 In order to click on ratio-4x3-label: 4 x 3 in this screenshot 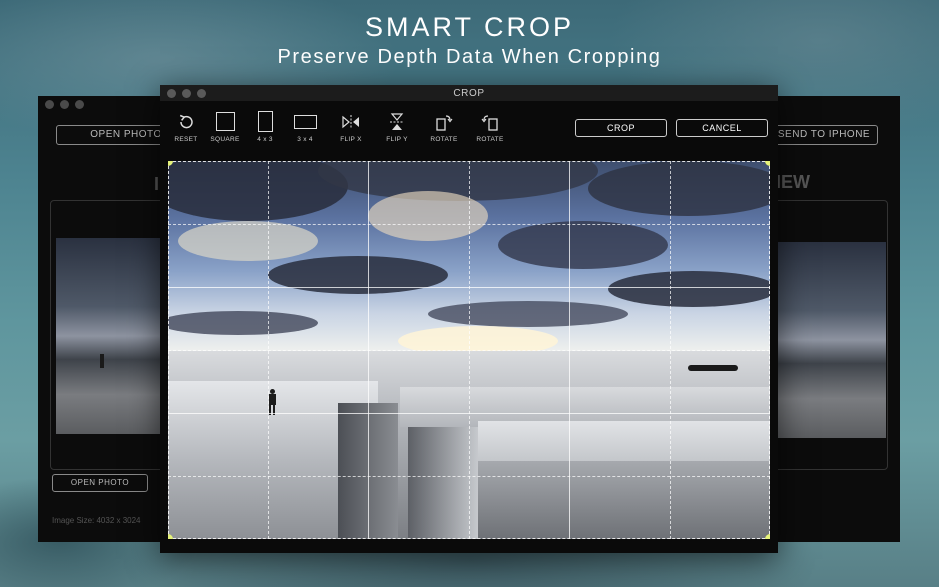, I will do `click(265, 139)`.